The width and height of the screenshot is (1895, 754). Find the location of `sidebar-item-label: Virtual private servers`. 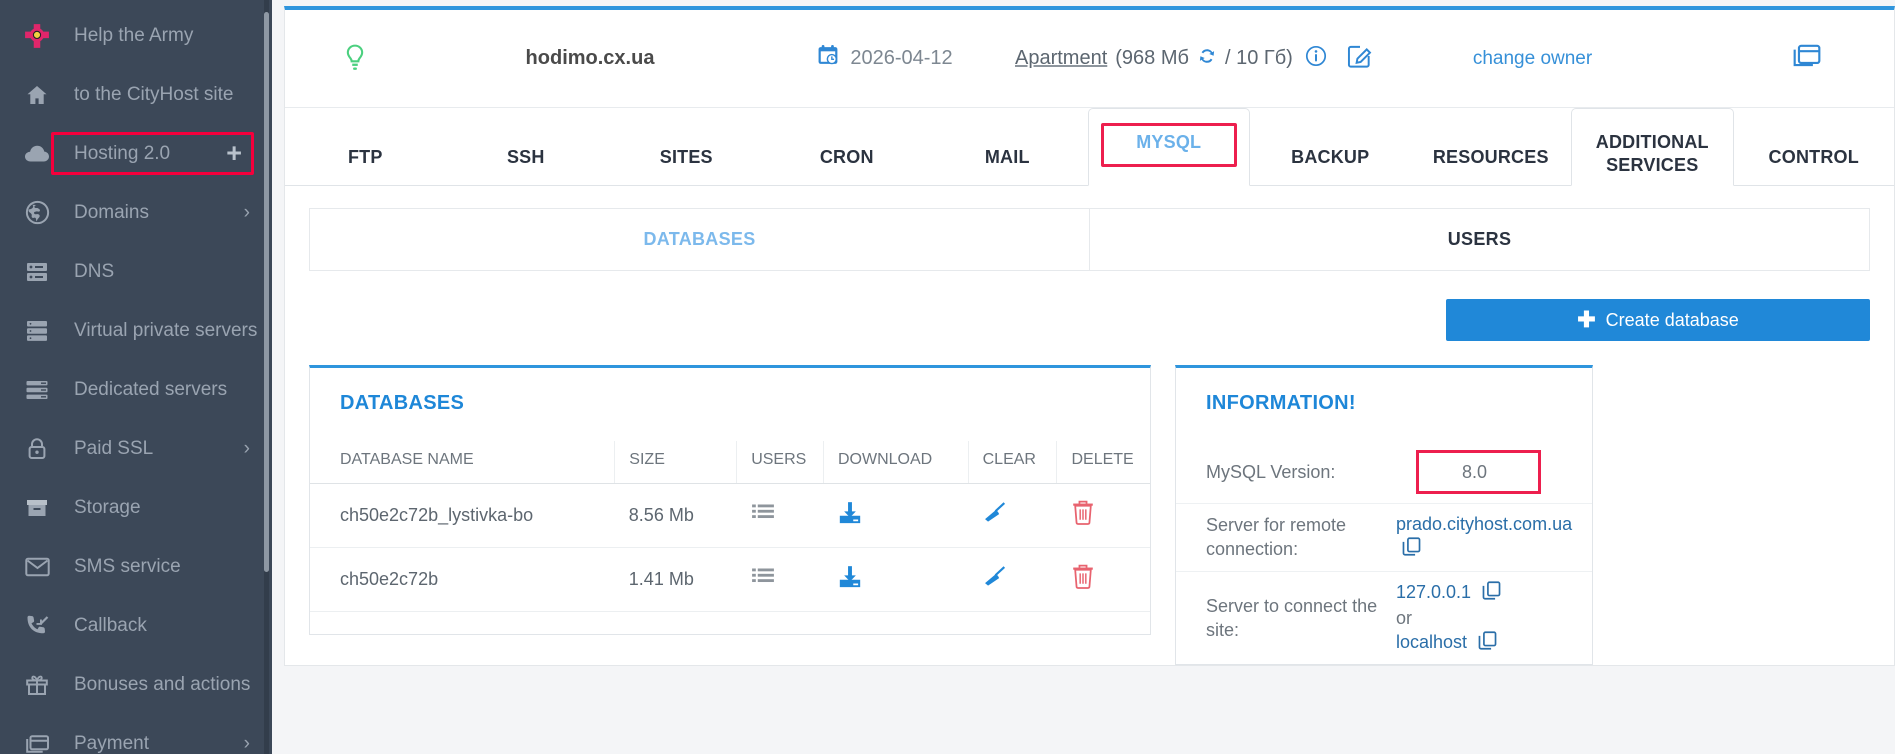

sidebar-item-label: Virtual private servers is located at coordinates (166, 330).